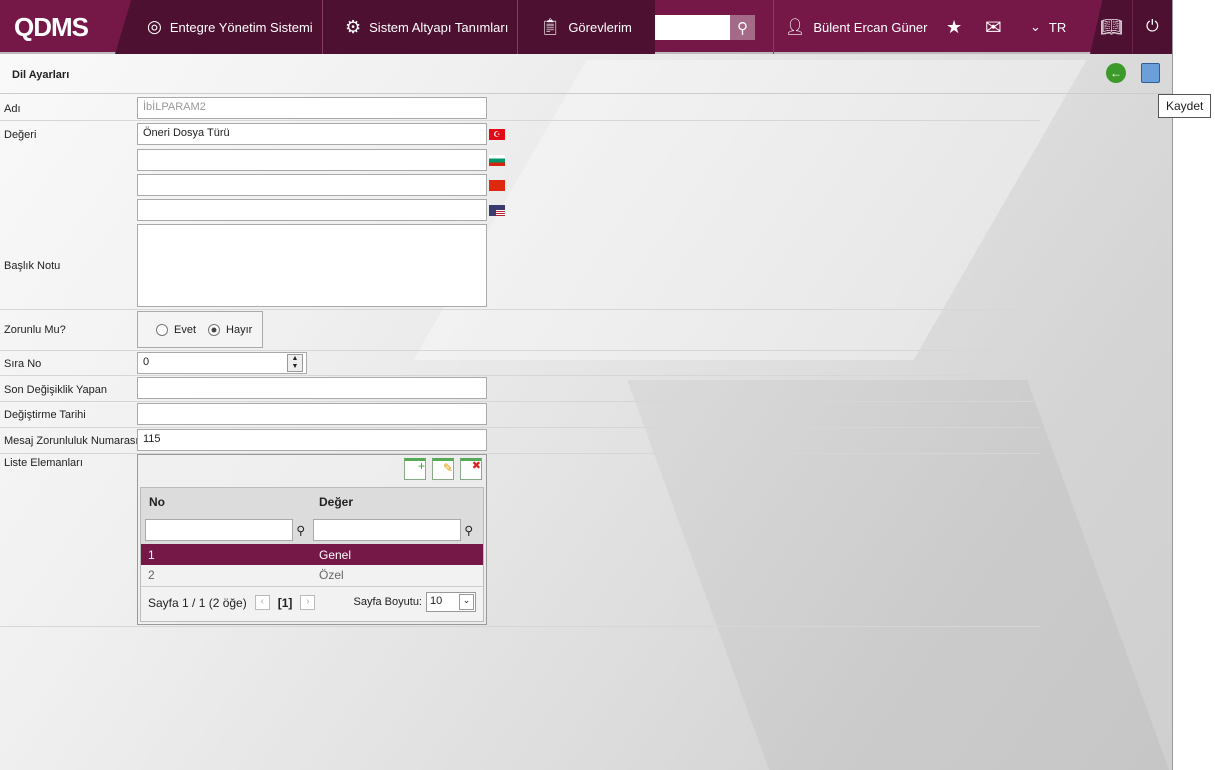 Image resolution: width=1215 pixels, height=770 pixels. Describe the element at coordinates (497, 160) in the screenshot. I see `flag-bg-icon` at that location.